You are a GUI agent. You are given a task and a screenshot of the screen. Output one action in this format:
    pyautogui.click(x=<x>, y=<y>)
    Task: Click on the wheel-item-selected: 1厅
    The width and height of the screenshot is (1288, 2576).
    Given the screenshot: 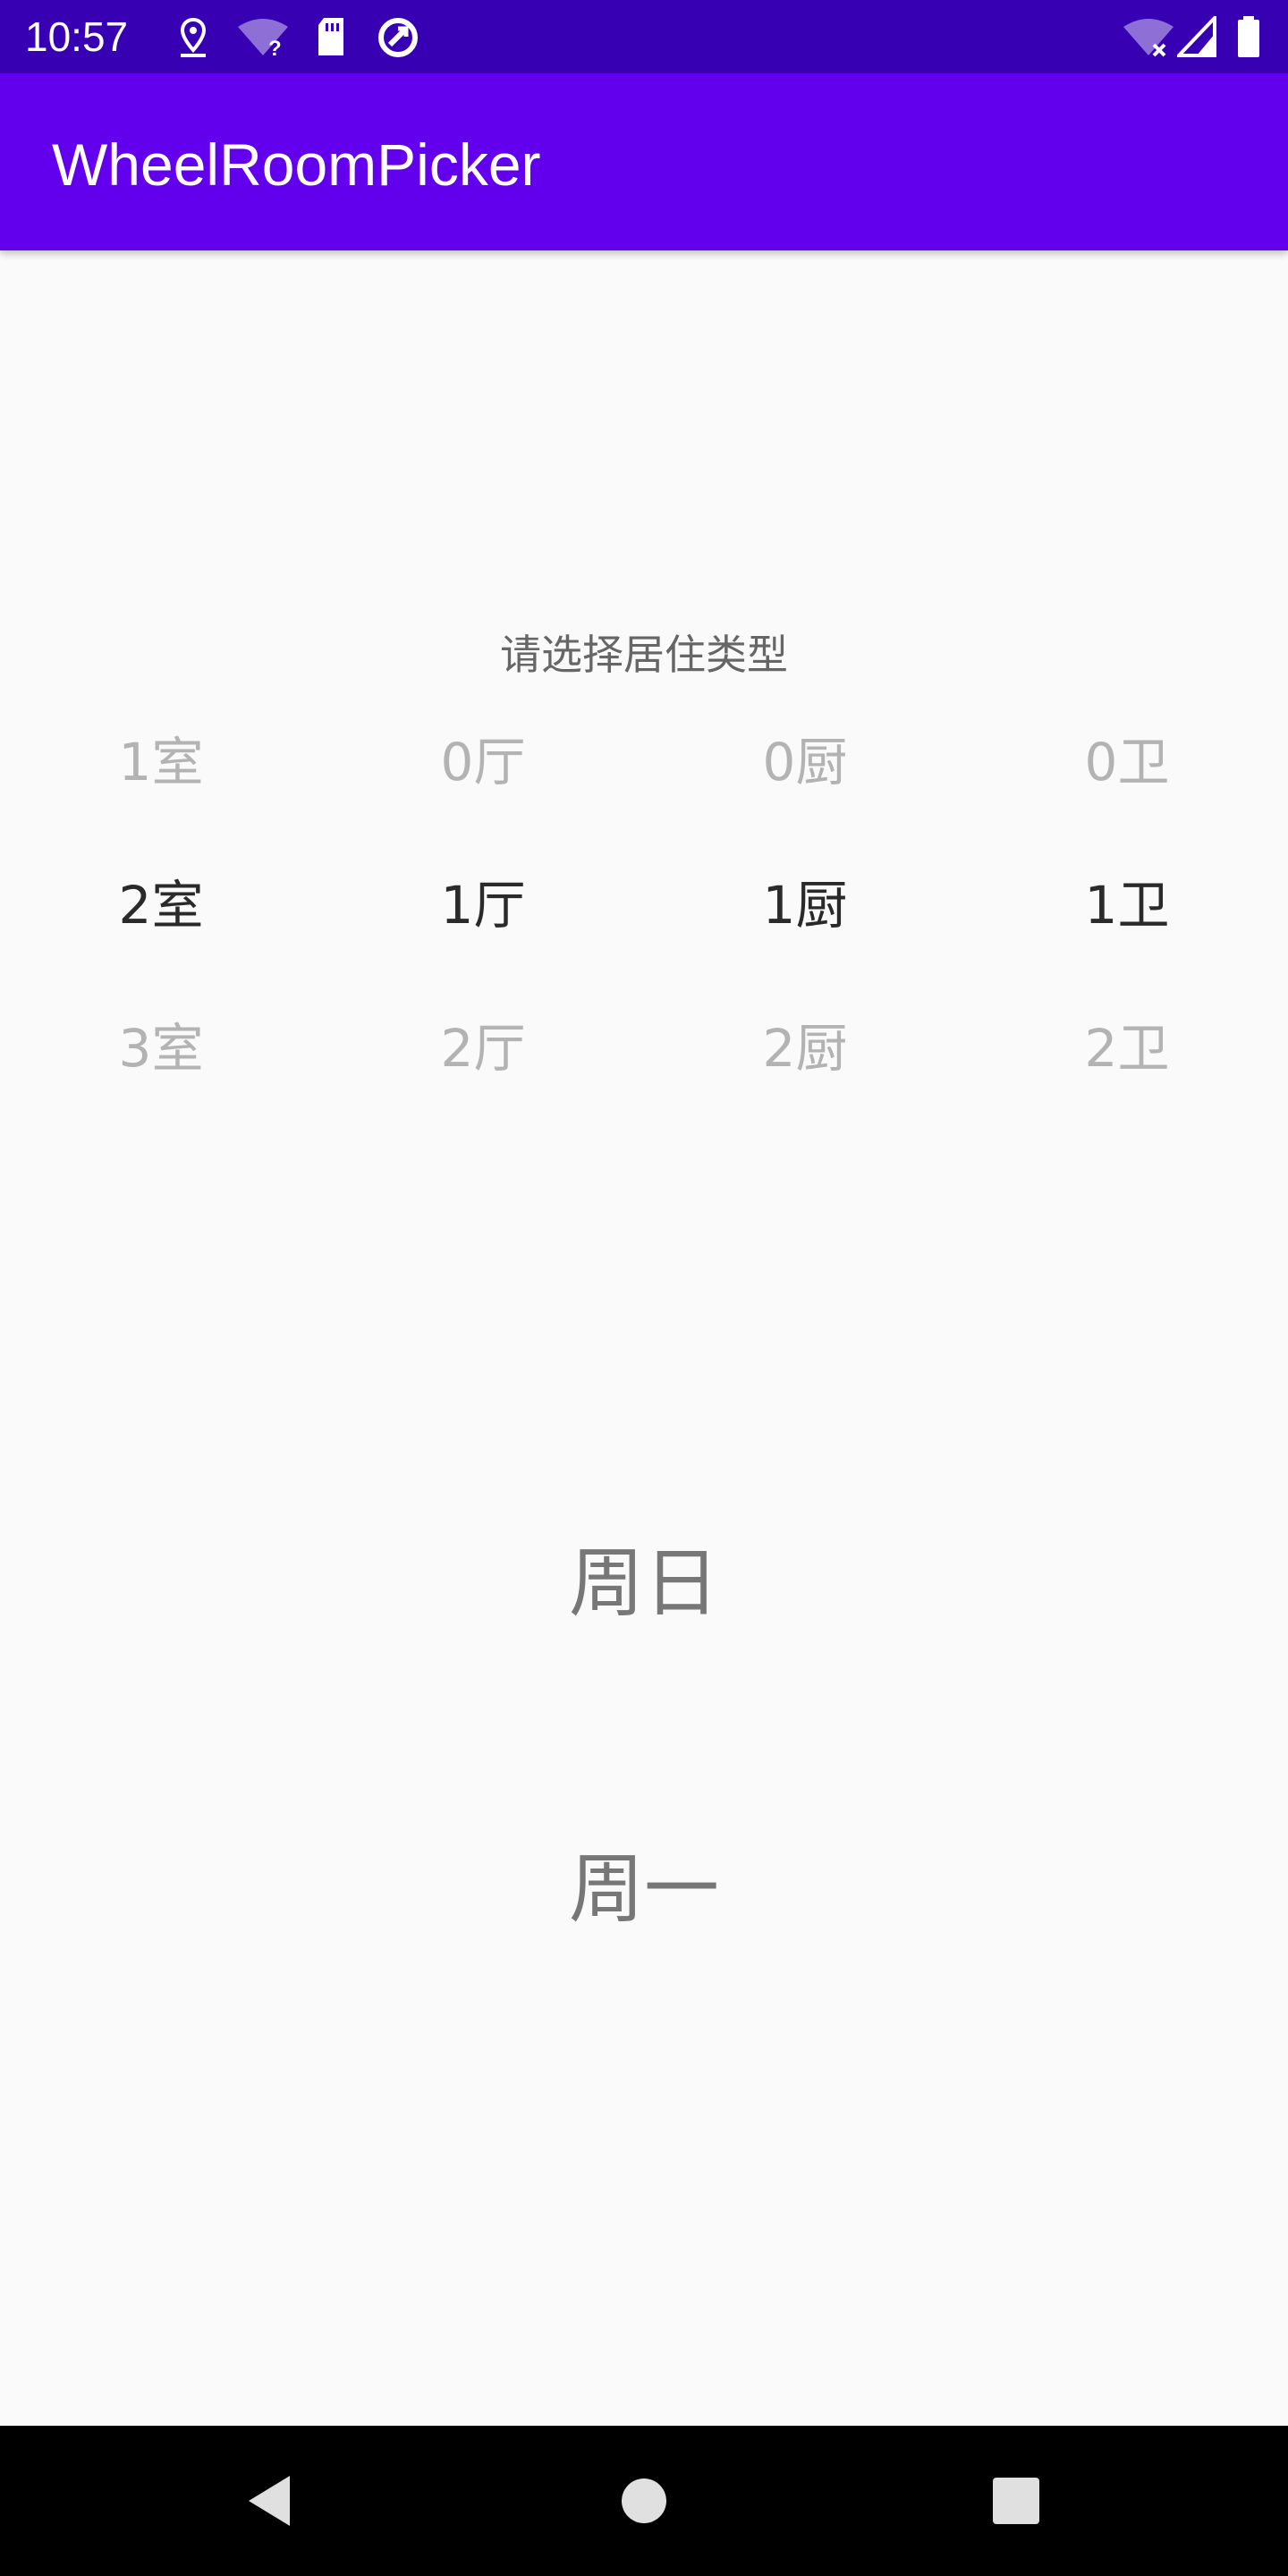 What is the action you would take?
    pyautogui.click(x=483, y=905)
    